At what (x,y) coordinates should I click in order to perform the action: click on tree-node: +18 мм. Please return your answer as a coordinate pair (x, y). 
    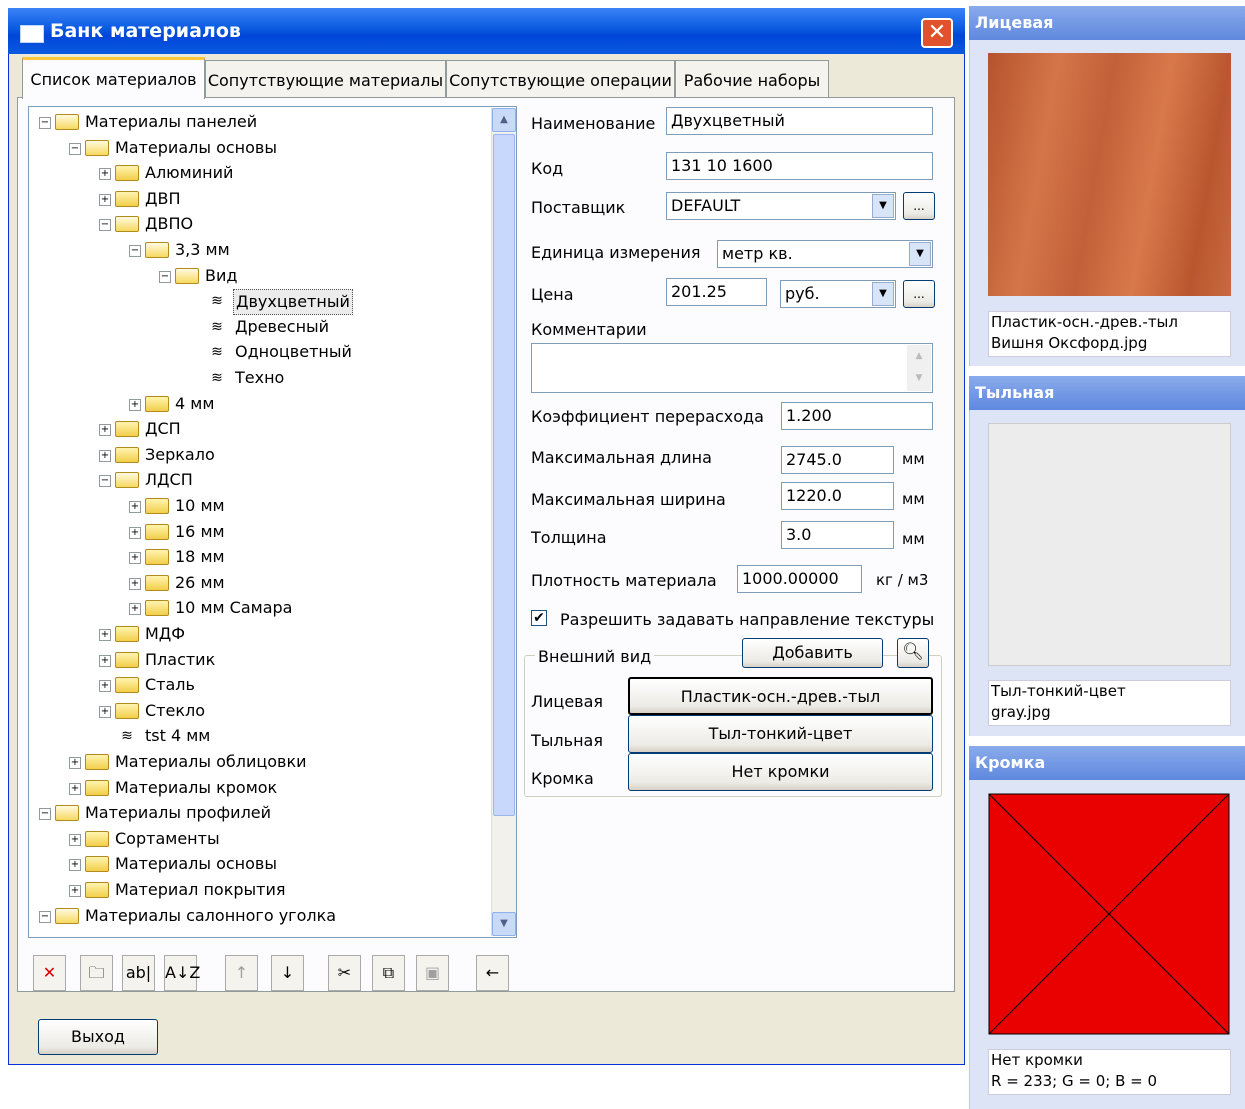
    Looking at the image, I should click on (259, 557).